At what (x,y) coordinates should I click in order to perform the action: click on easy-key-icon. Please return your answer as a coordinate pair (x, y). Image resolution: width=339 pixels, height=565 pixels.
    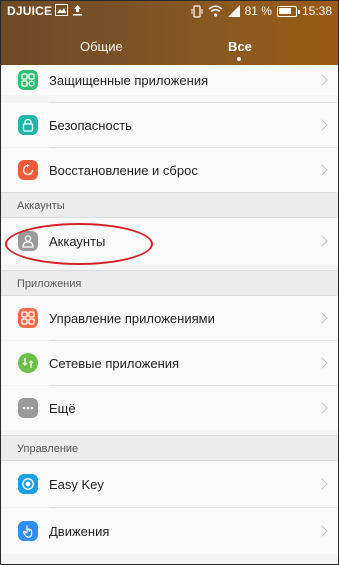
    Looking at the image, I should click on (28, 484).